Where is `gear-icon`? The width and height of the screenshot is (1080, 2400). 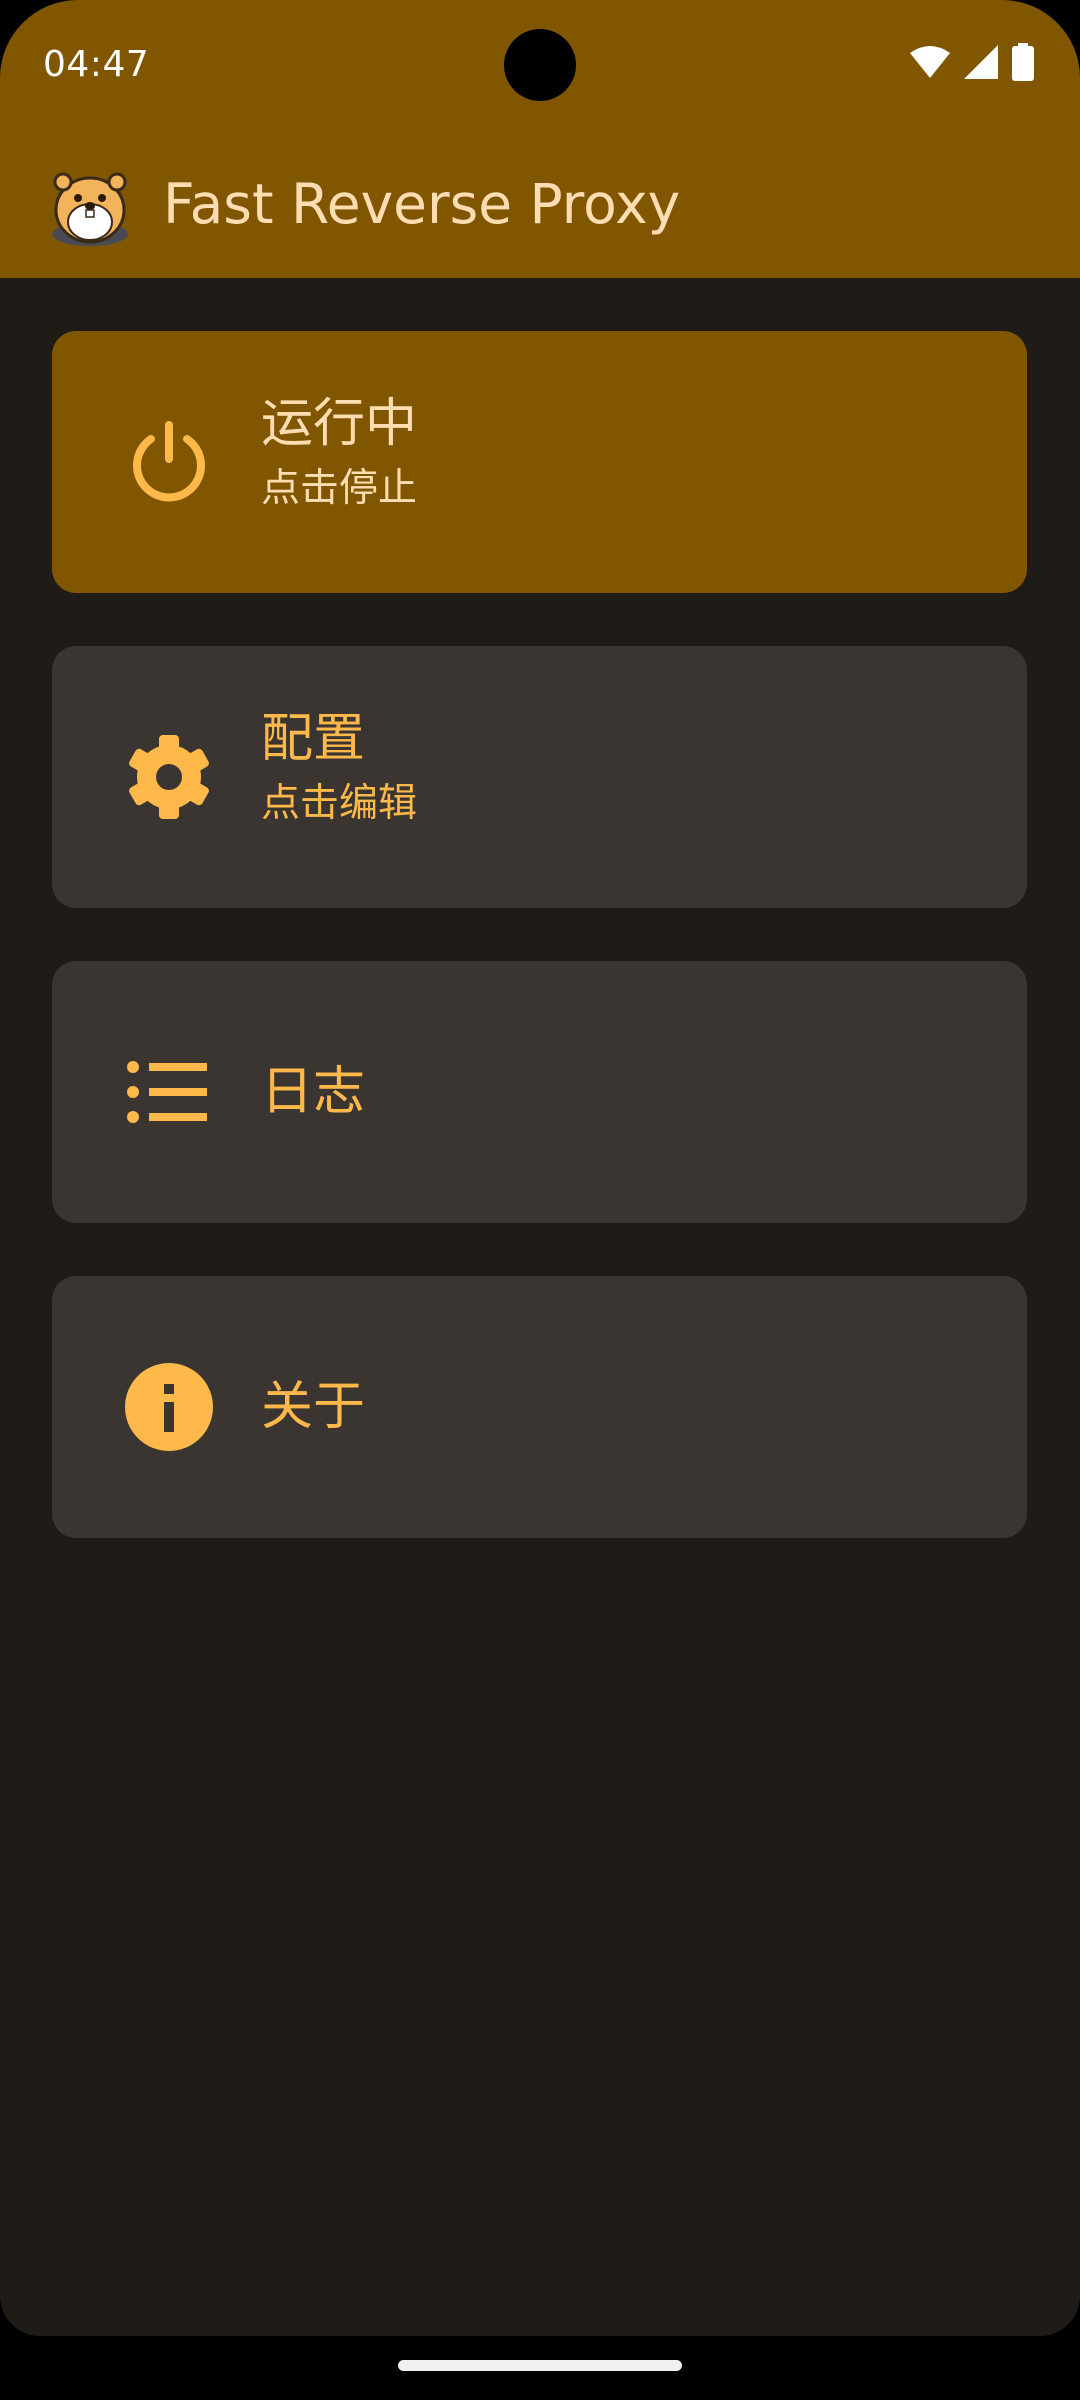
gear-icon is located at coordinates (169, 777).